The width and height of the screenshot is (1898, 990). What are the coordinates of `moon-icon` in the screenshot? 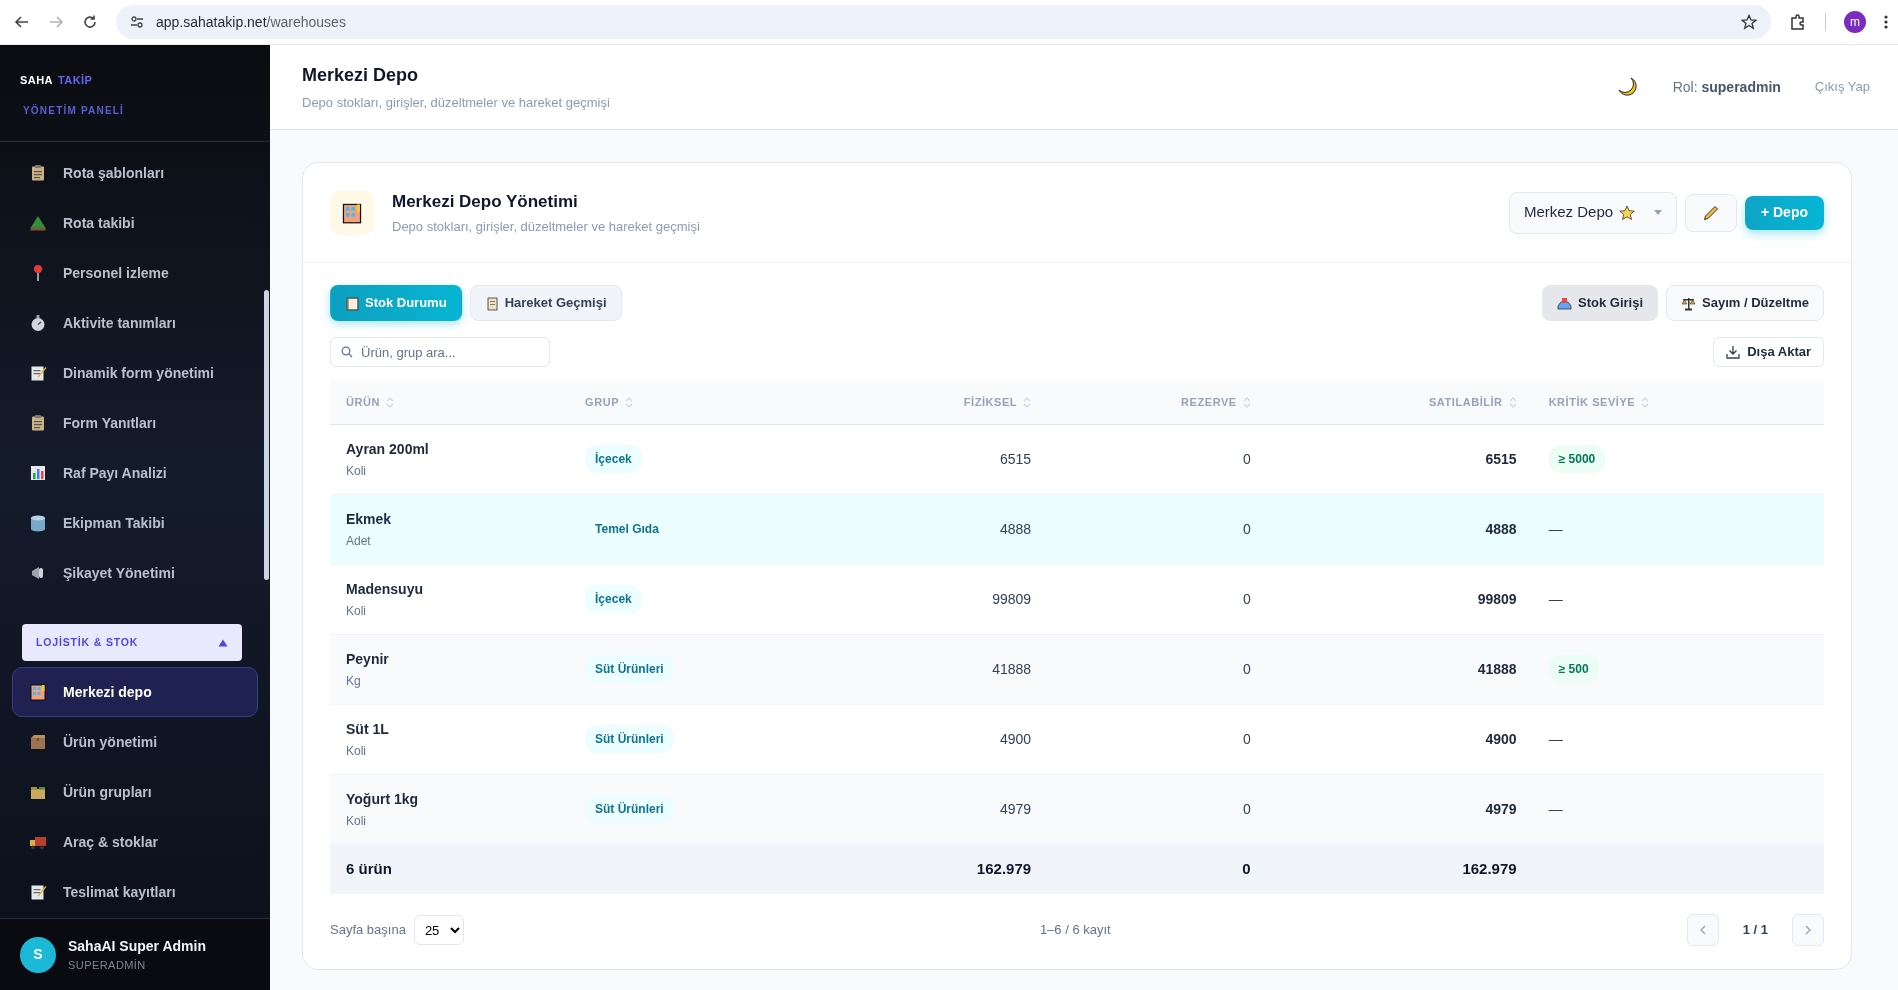 It's located at (1627, 87).